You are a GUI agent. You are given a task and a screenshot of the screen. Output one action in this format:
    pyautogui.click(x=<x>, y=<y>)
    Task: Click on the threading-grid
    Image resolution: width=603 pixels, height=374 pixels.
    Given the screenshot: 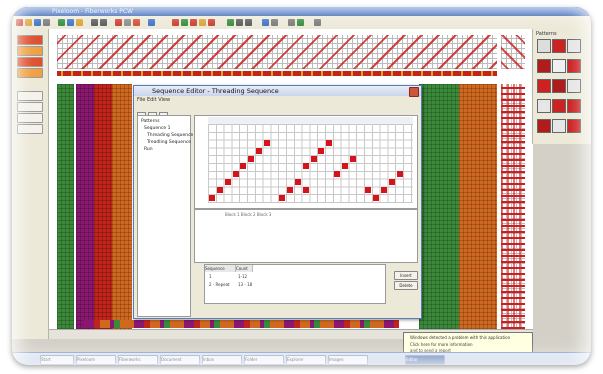 What is the action you would take?
    pyautogui.click(x=277, y=52)
    